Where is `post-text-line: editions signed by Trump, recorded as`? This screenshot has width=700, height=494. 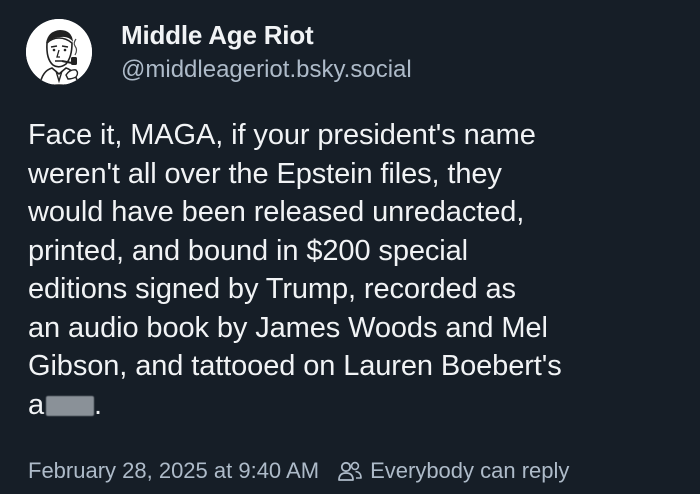 post-text-line: editions signed by Trump, recorded as is located at coordinates (272, 289).